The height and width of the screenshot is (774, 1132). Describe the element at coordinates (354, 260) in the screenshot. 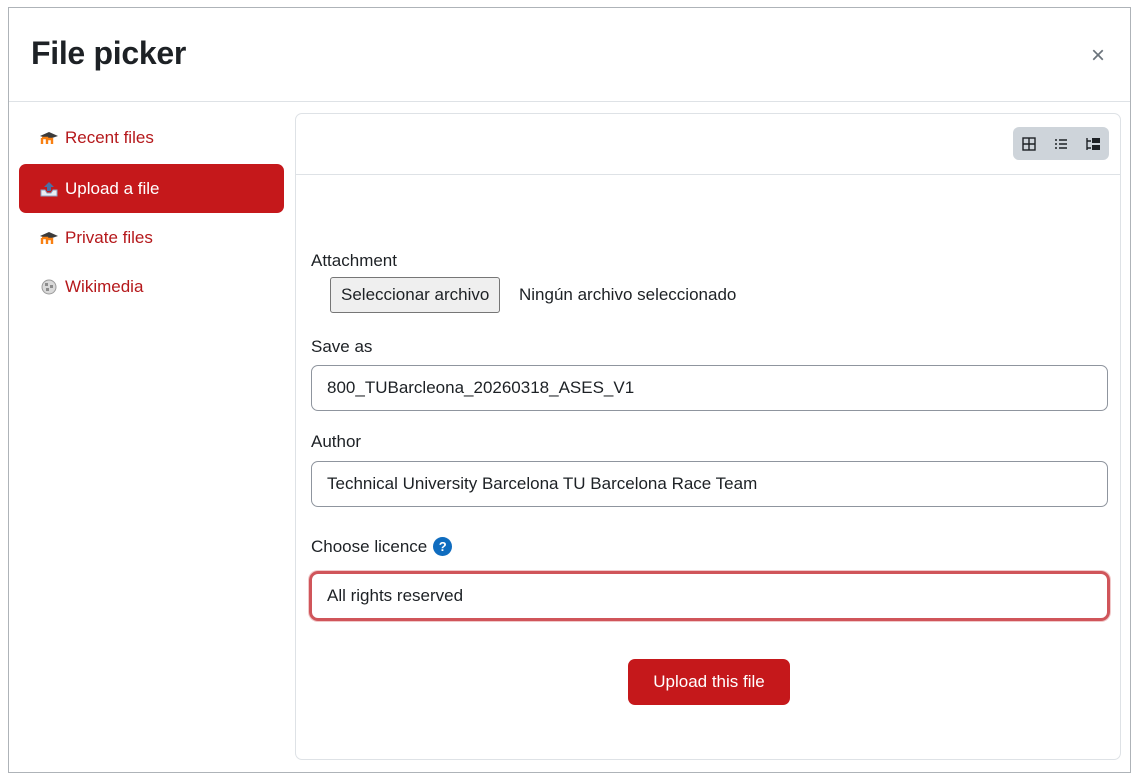

I see `attachment-label: Attachment` at that location.